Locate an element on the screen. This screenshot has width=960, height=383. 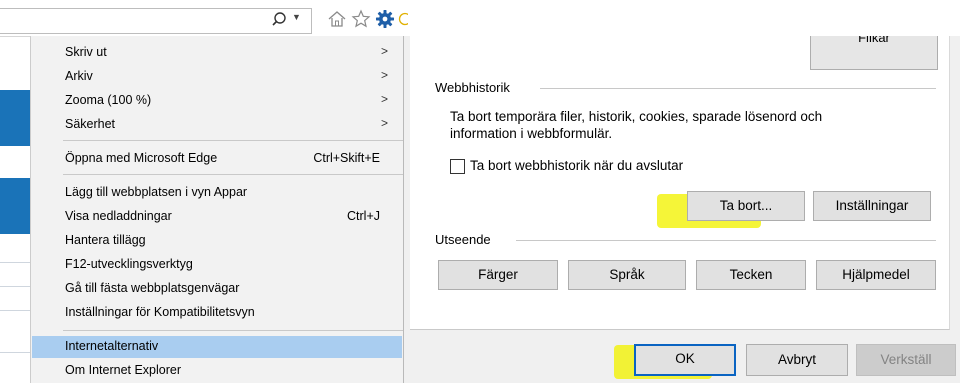
menu-item-shortcut: Ctrl+J is located at coordinates (363, 216).